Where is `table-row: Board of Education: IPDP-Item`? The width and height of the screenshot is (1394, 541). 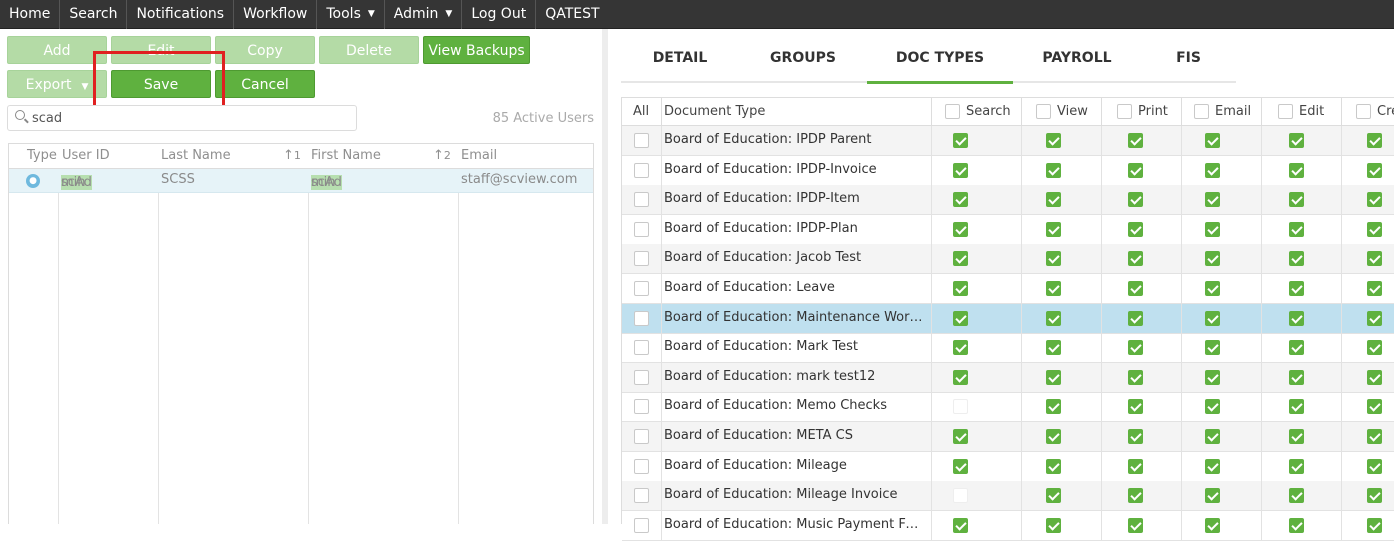
table-row: Board of Education: IPDP-Item is located at coordinates (1008, 200).